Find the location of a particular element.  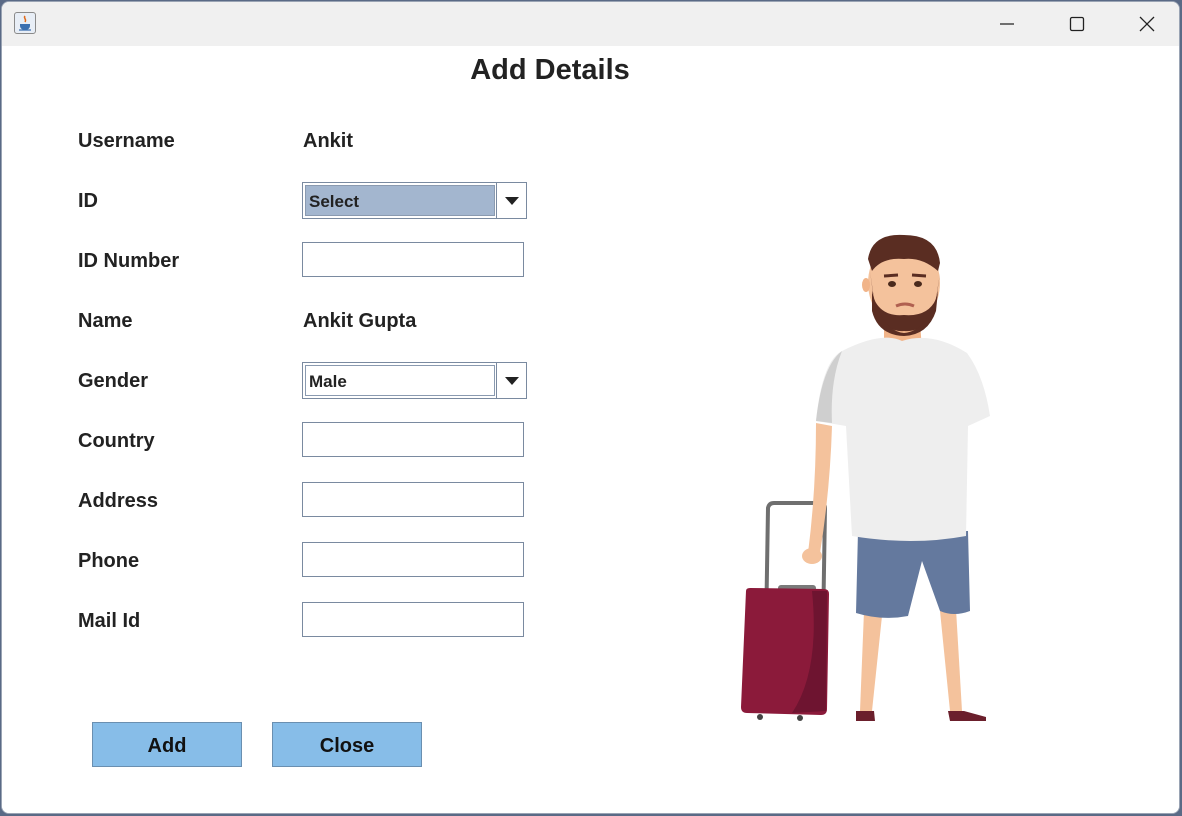

gender-selected: Male is located at coordinates (400, 380).